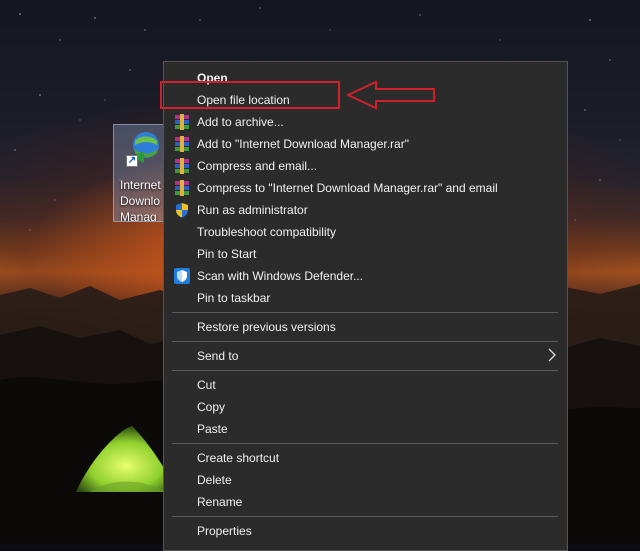  I want to click on menu-item-paste: Paste, so click(365, 429).